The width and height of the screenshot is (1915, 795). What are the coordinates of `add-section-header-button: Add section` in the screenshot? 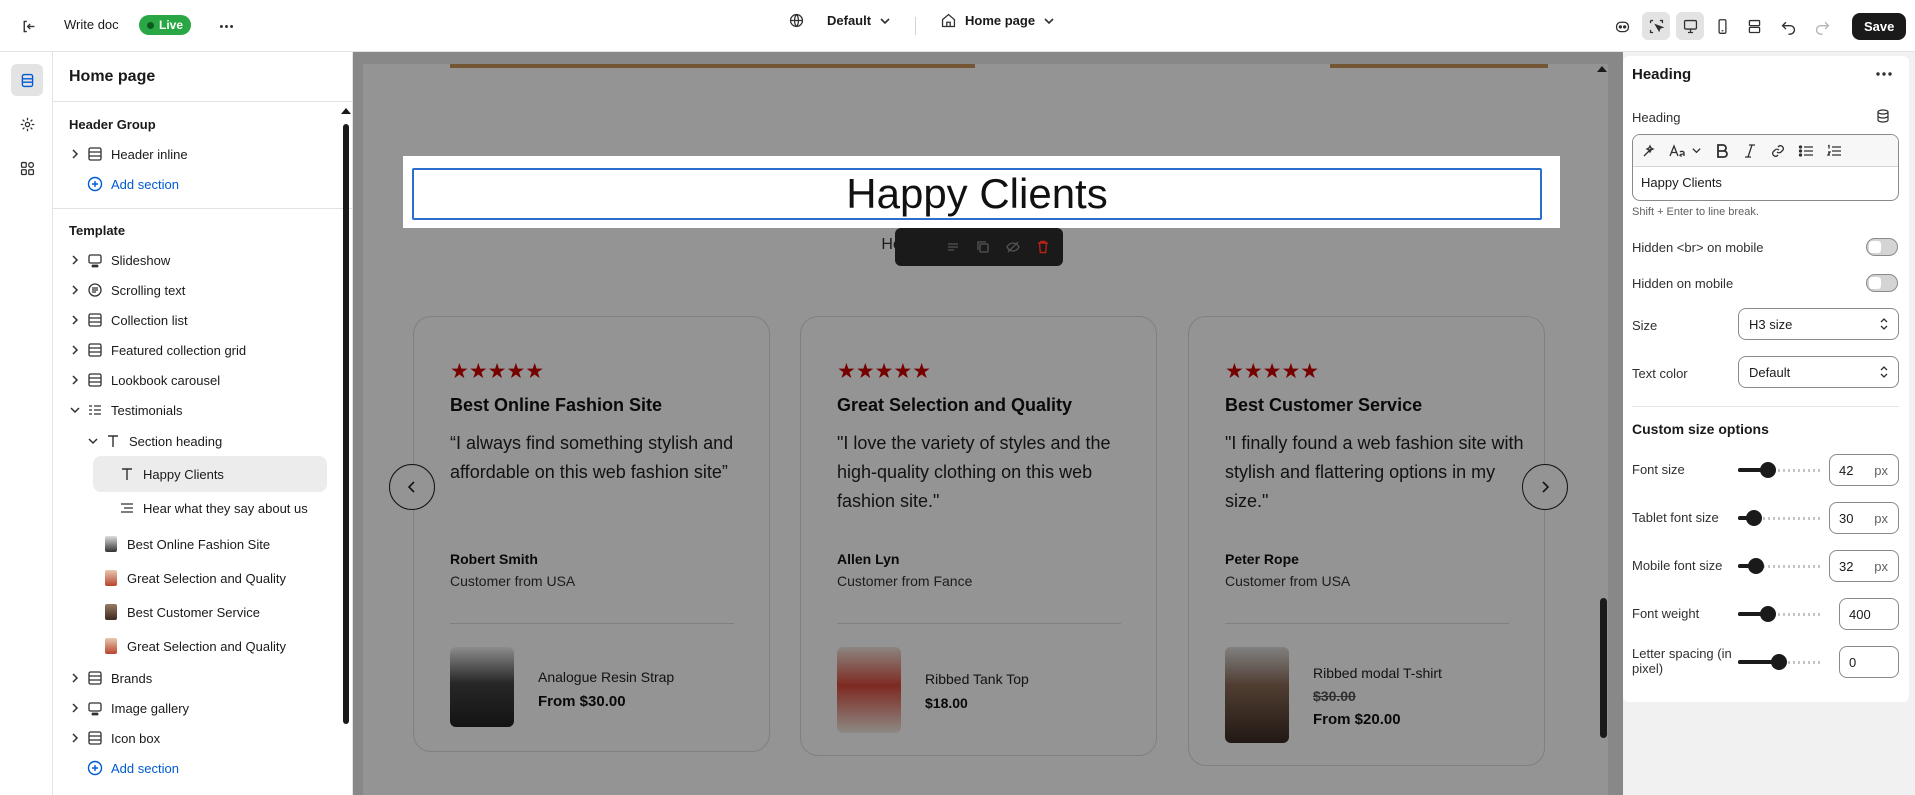 It's located at (133, 184).